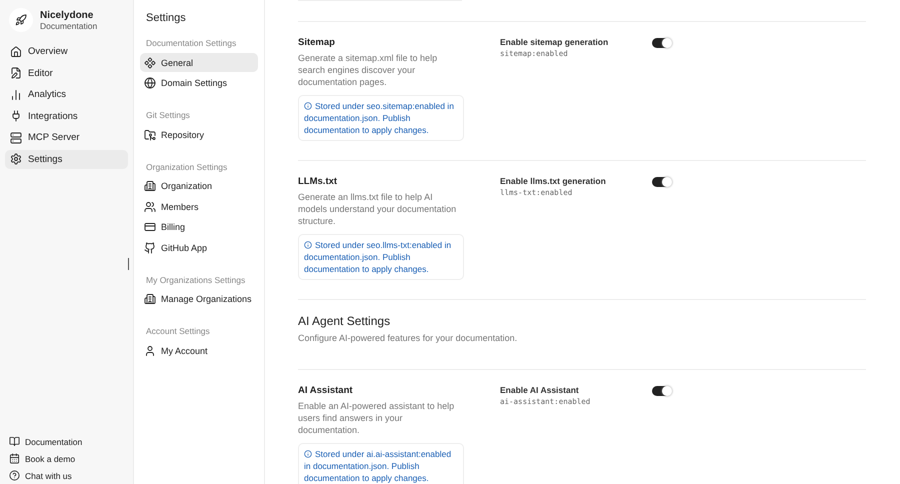  What do you see at coordinates (14, 458) in the screenshot?
I see `calendar-icon` at bounding box center [14, 458].